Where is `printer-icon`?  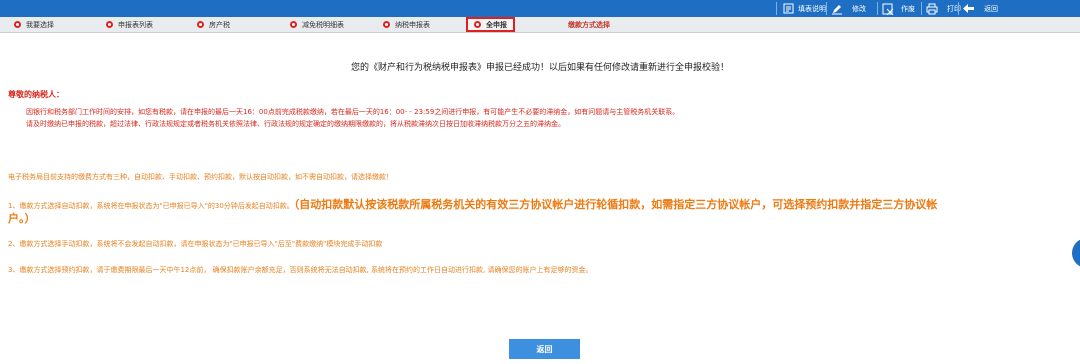
printer-icon is located at coordinates (931, 8).